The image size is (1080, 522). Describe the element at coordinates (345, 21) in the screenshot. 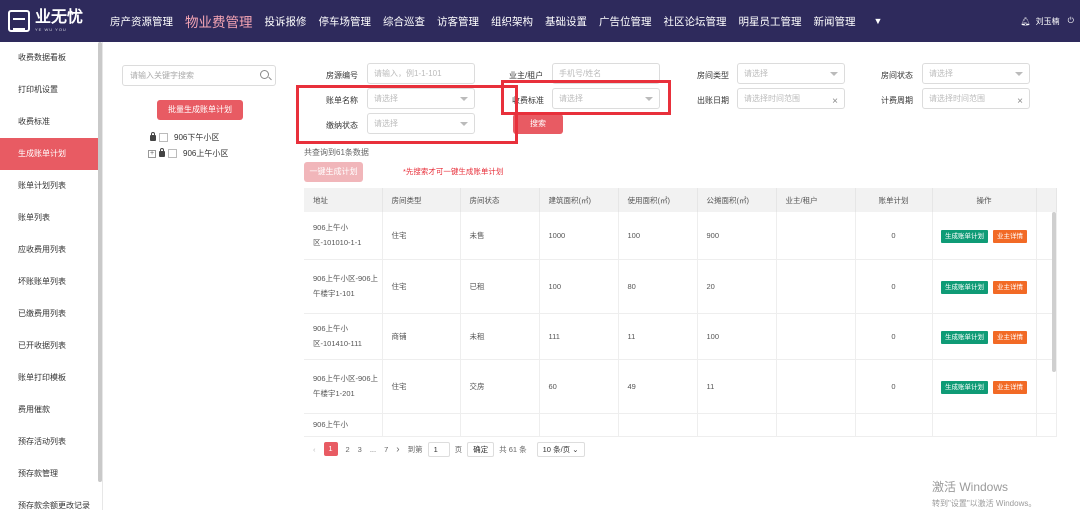

I see `nav-item-parking: 停车场管理` at that location.